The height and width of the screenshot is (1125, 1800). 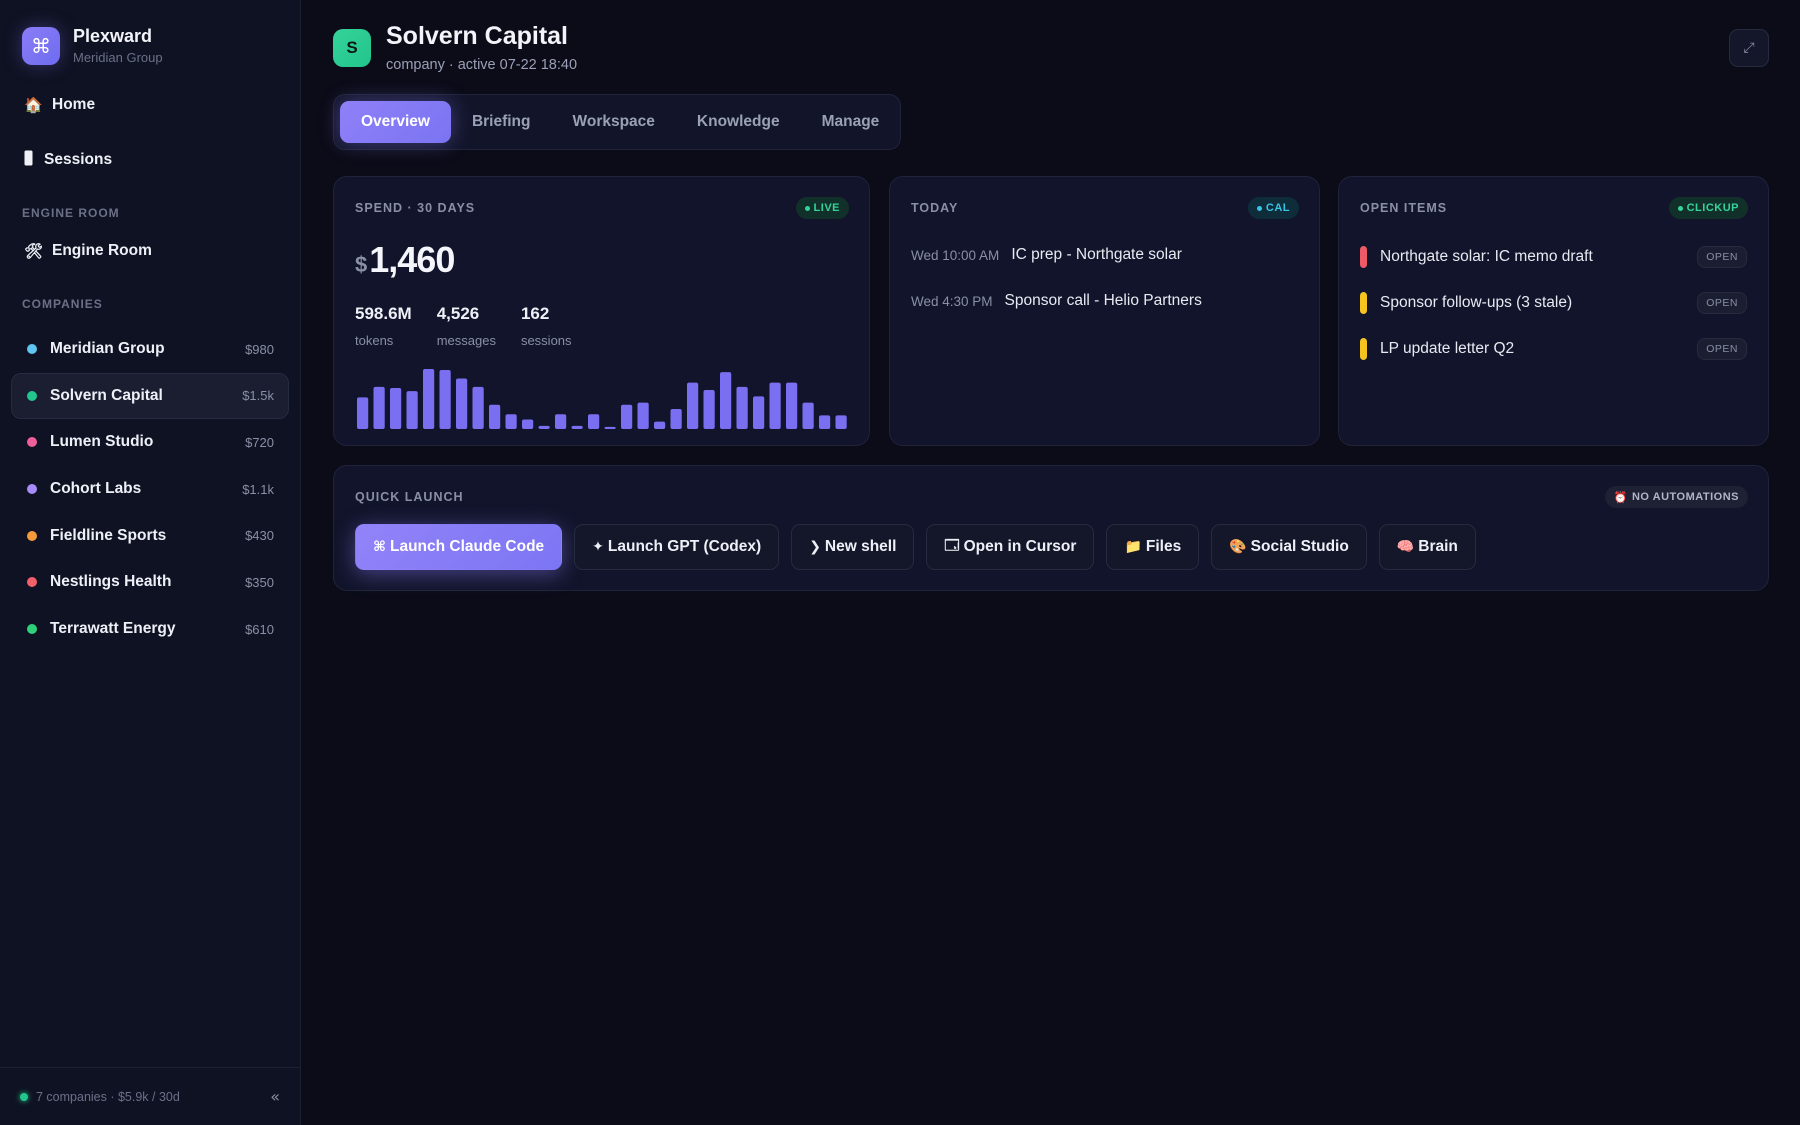 What do you see at coordinates (59, 105) in the screenshot?
I see `sidebar-item-home: 🏠 Home` at bounding box center [59, 105].